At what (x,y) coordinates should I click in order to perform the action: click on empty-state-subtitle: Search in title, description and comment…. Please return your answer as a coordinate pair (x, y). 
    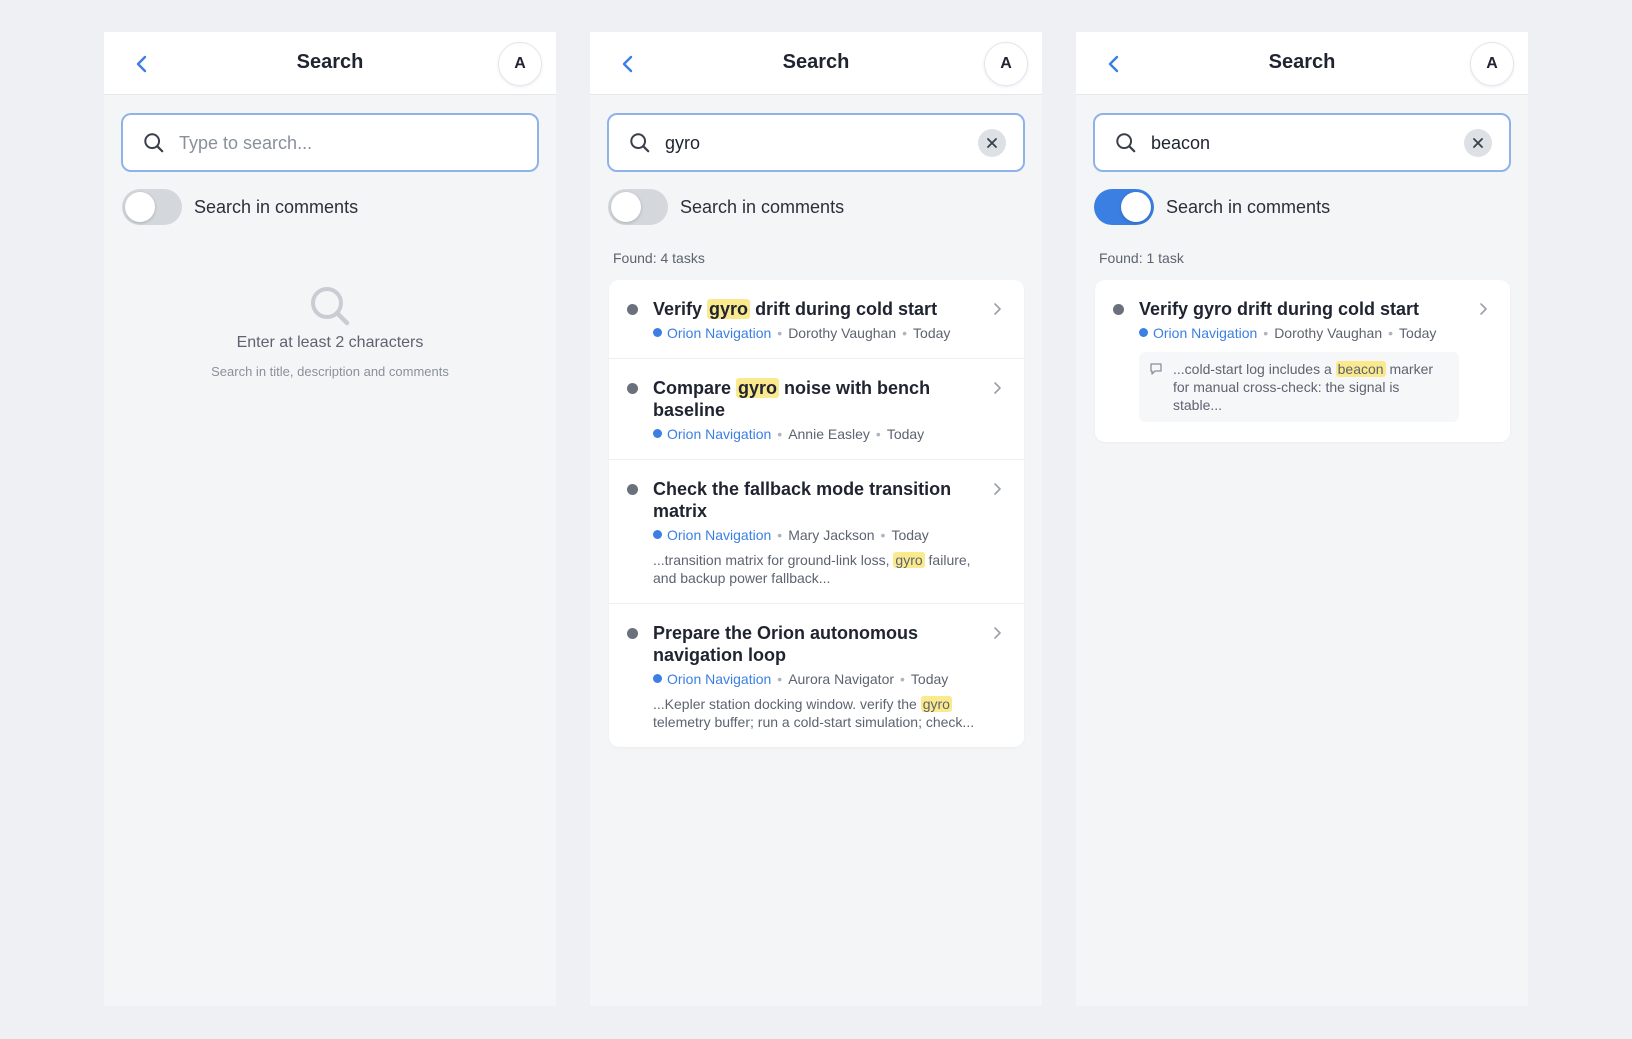
    Looking at the image, I should click on (330, 371).